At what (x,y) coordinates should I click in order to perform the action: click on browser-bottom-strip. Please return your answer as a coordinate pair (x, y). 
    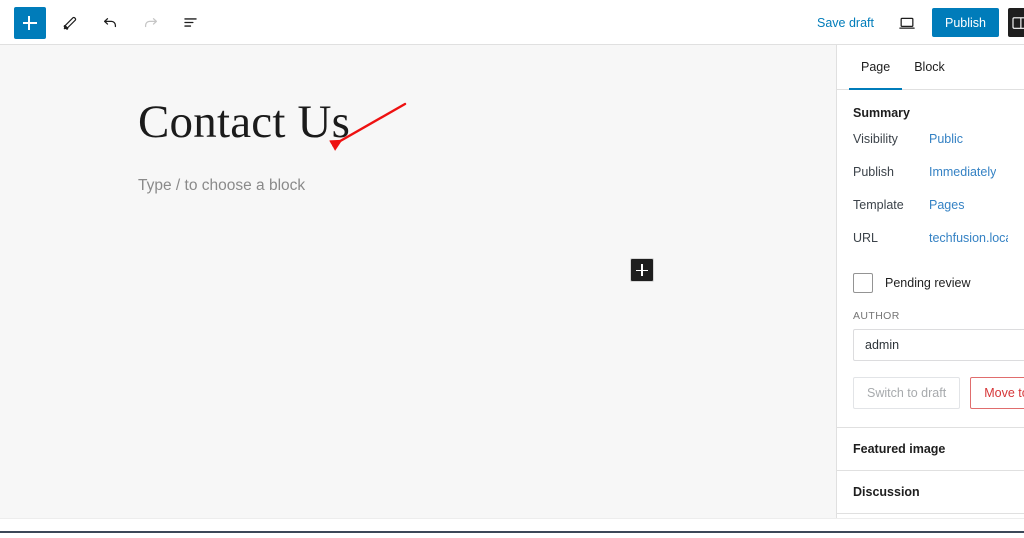
    Looking at the image, I should click on (512, 525).